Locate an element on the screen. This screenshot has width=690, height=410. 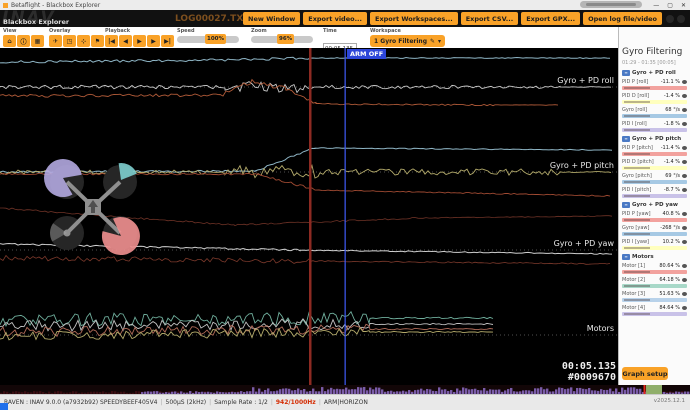
legend-group-header: ≡ Gyro + PD pitch is located at coordinates (654, 139).